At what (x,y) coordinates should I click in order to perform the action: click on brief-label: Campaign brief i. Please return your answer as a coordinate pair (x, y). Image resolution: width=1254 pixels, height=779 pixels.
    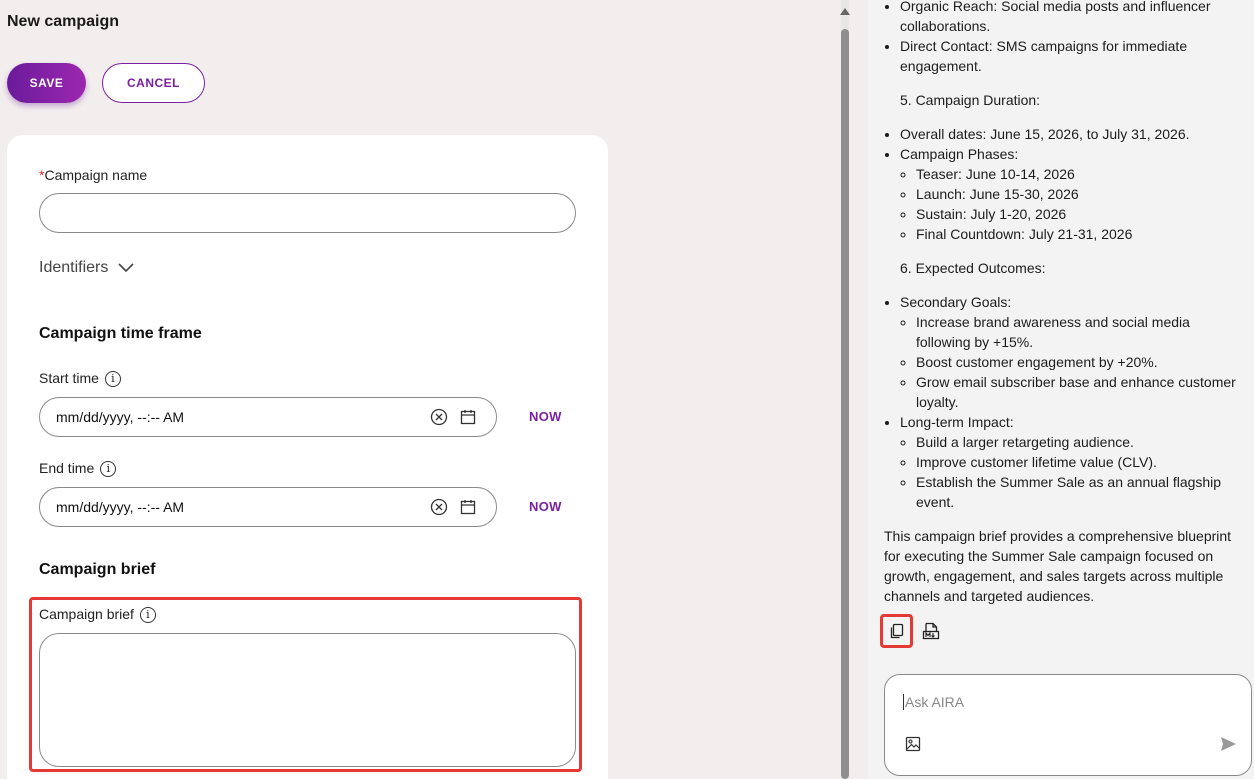
    Looking at the image, I should click on (97, 615).